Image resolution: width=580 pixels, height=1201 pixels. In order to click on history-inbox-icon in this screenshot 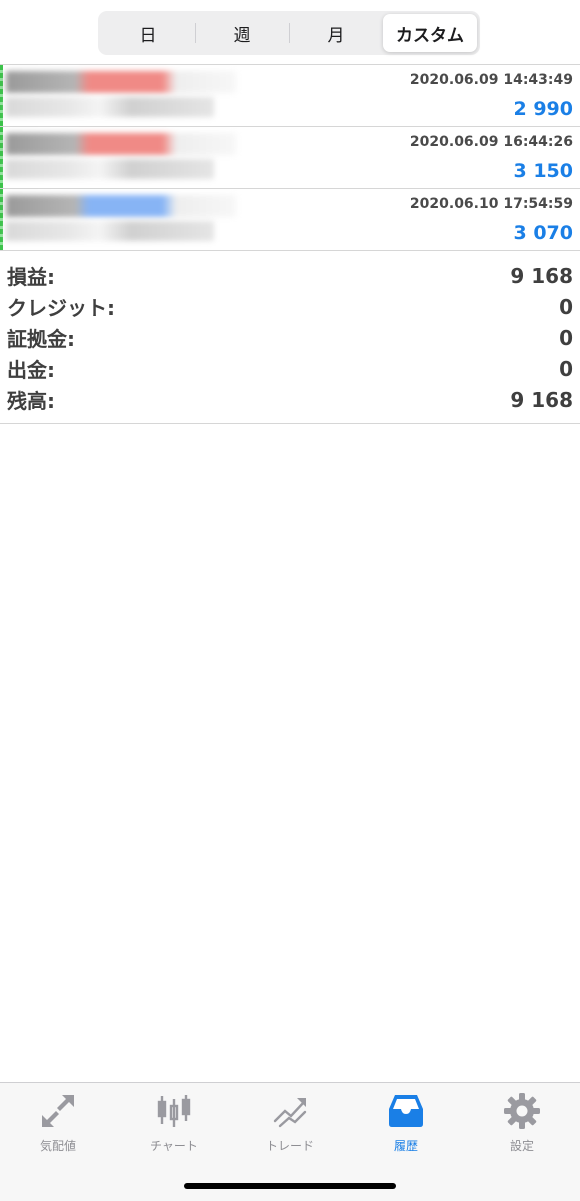, I will do `click(406, 1111)`.